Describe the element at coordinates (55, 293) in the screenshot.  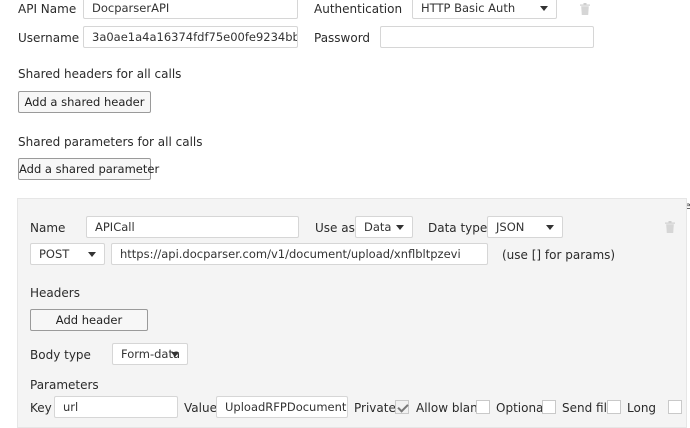
I see `headers-title: Headers` at that location.